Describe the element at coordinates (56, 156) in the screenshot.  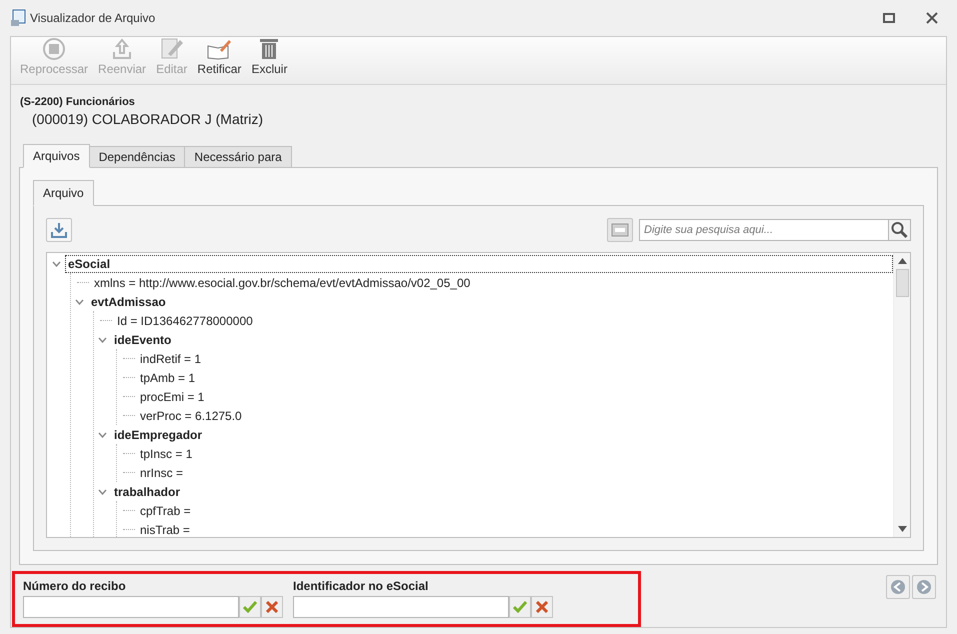
I see `tab: Arquivos` at that location.